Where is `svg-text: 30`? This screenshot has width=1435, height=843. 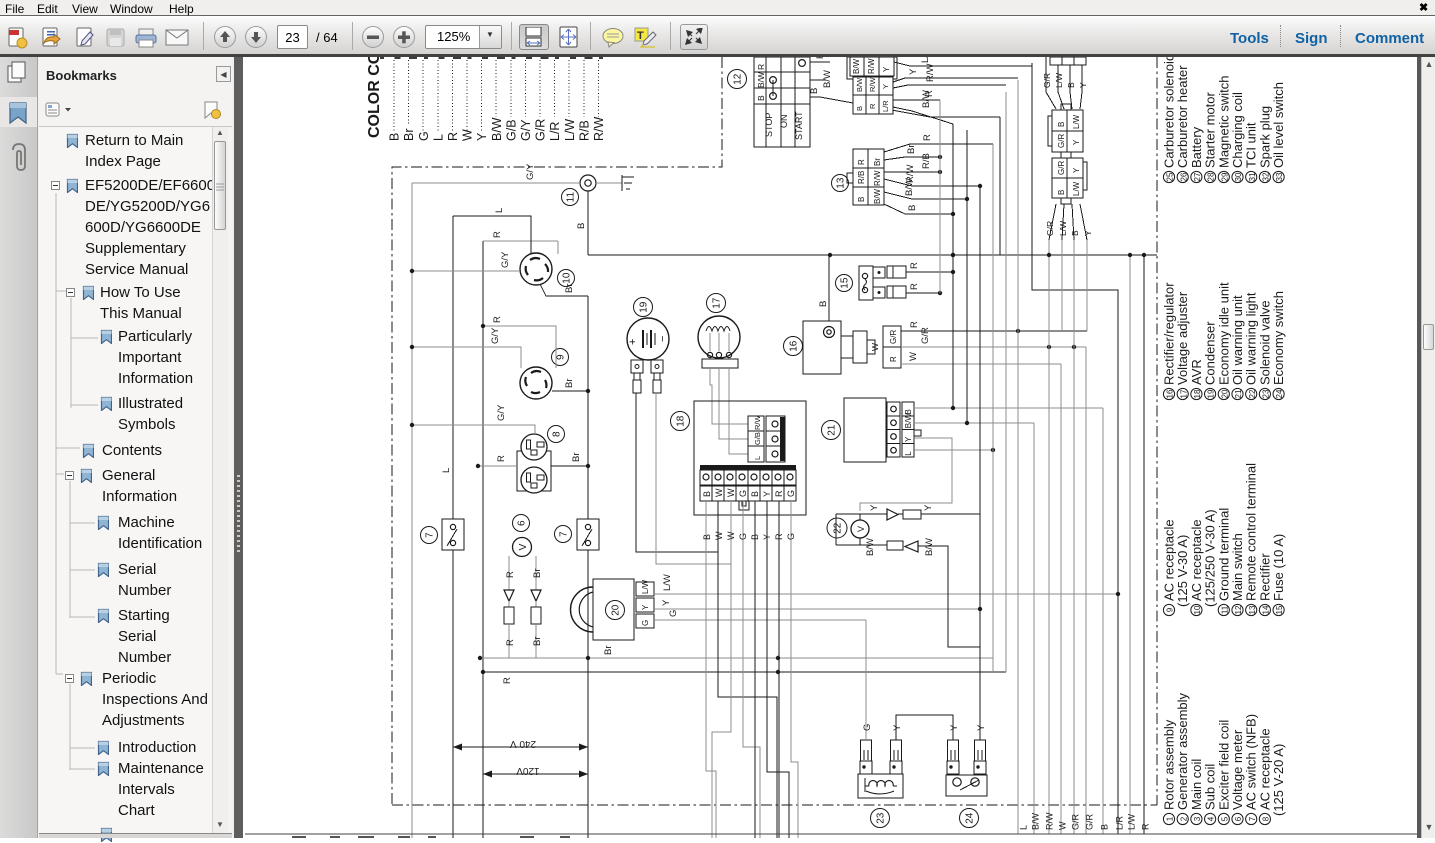
svg-text: 30 is located at coordinates (1238, 176).